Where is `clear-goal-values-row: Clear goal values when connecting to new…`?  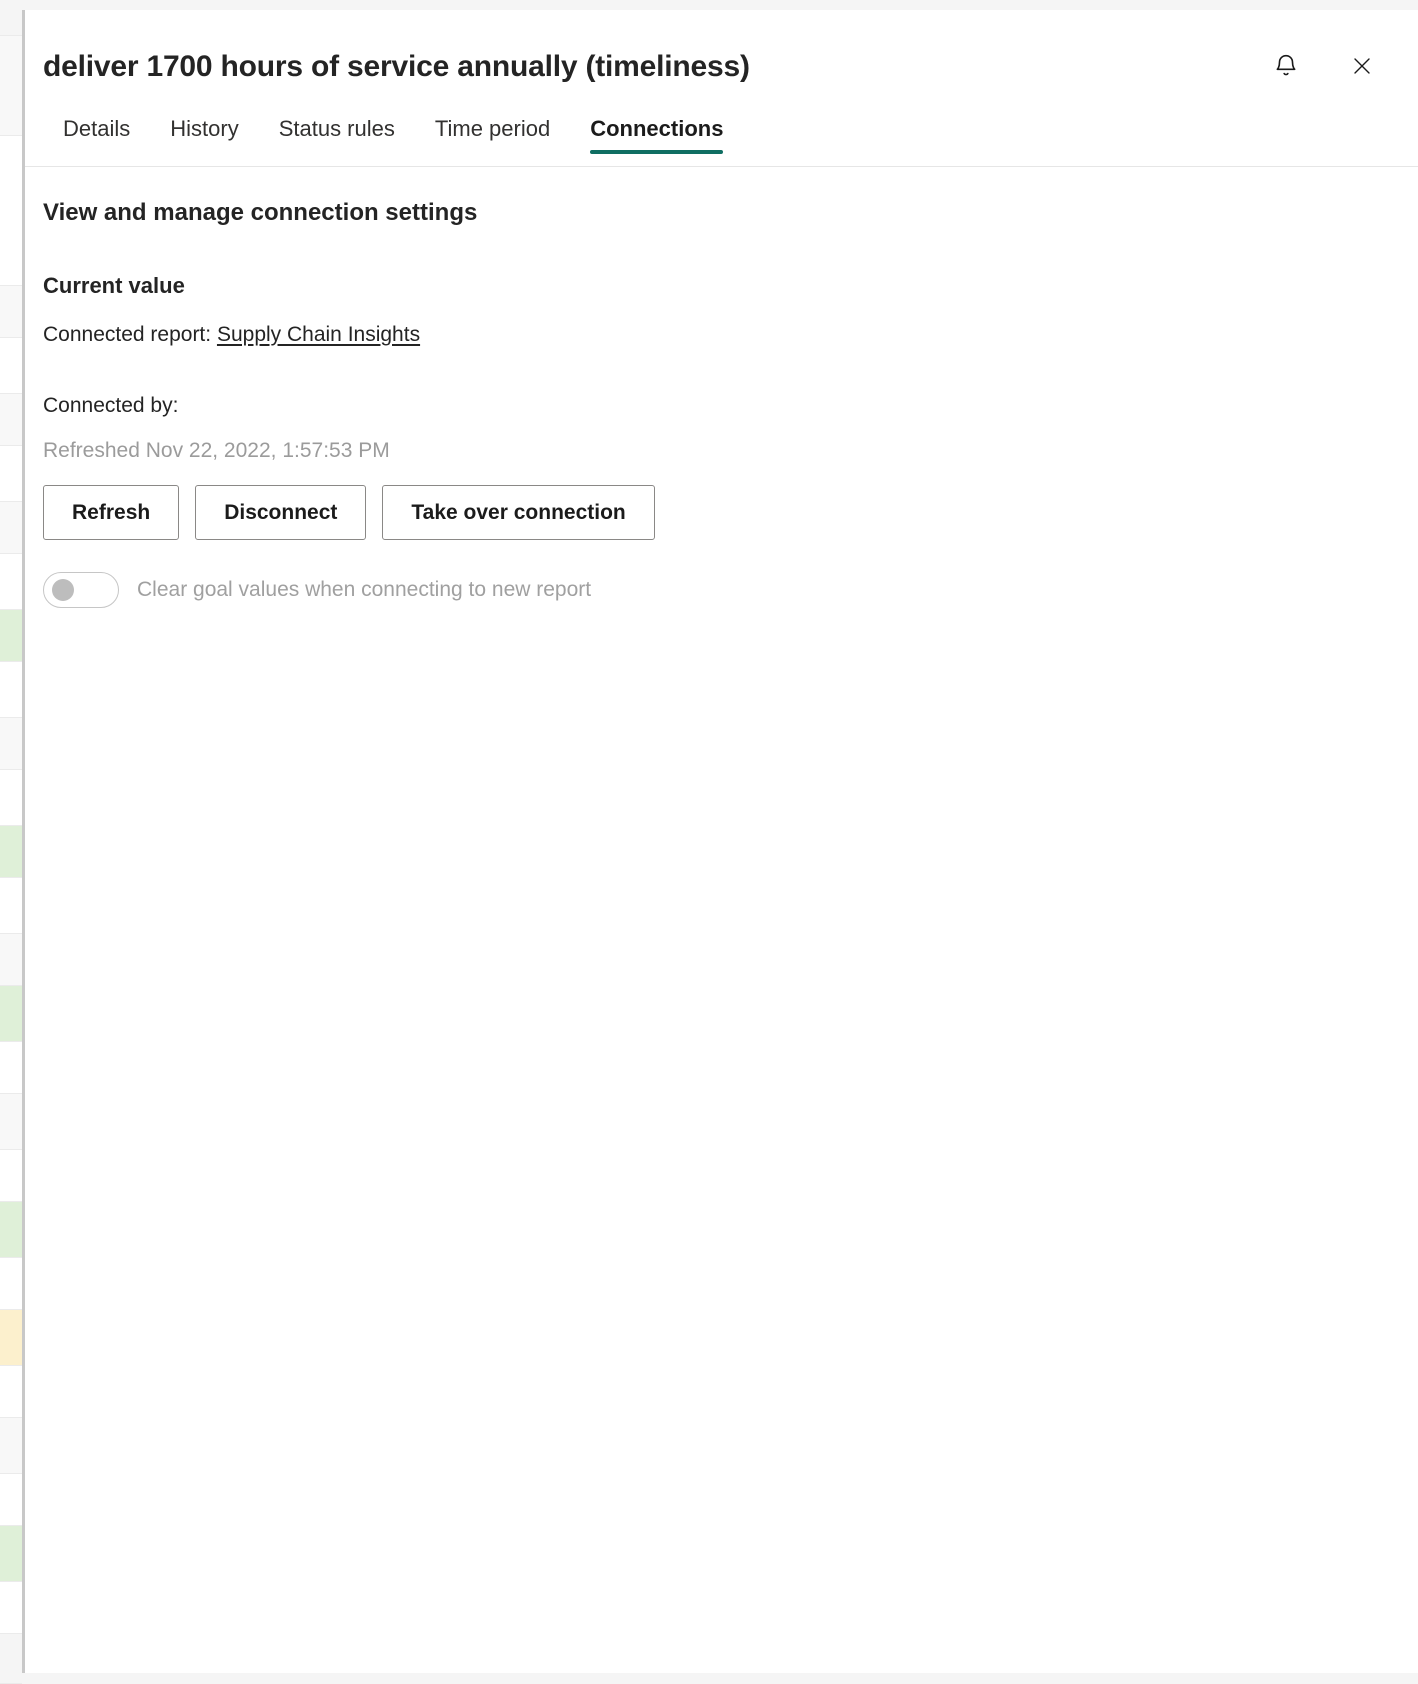 clear-goal-values-row: Clear goal values when connecting to new… is located at coordinates (710, 590).